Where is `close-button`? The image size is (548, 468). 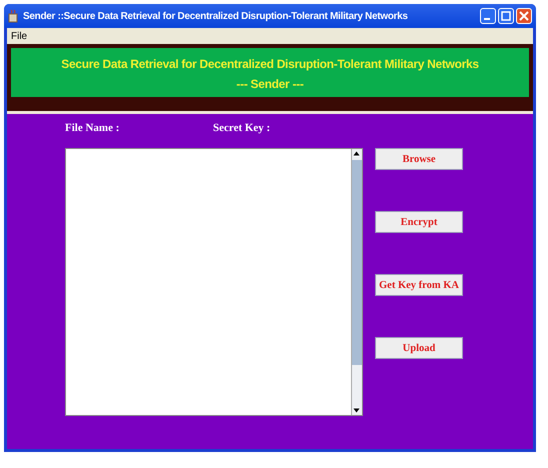 close-button is located at coordinates (524, 16).